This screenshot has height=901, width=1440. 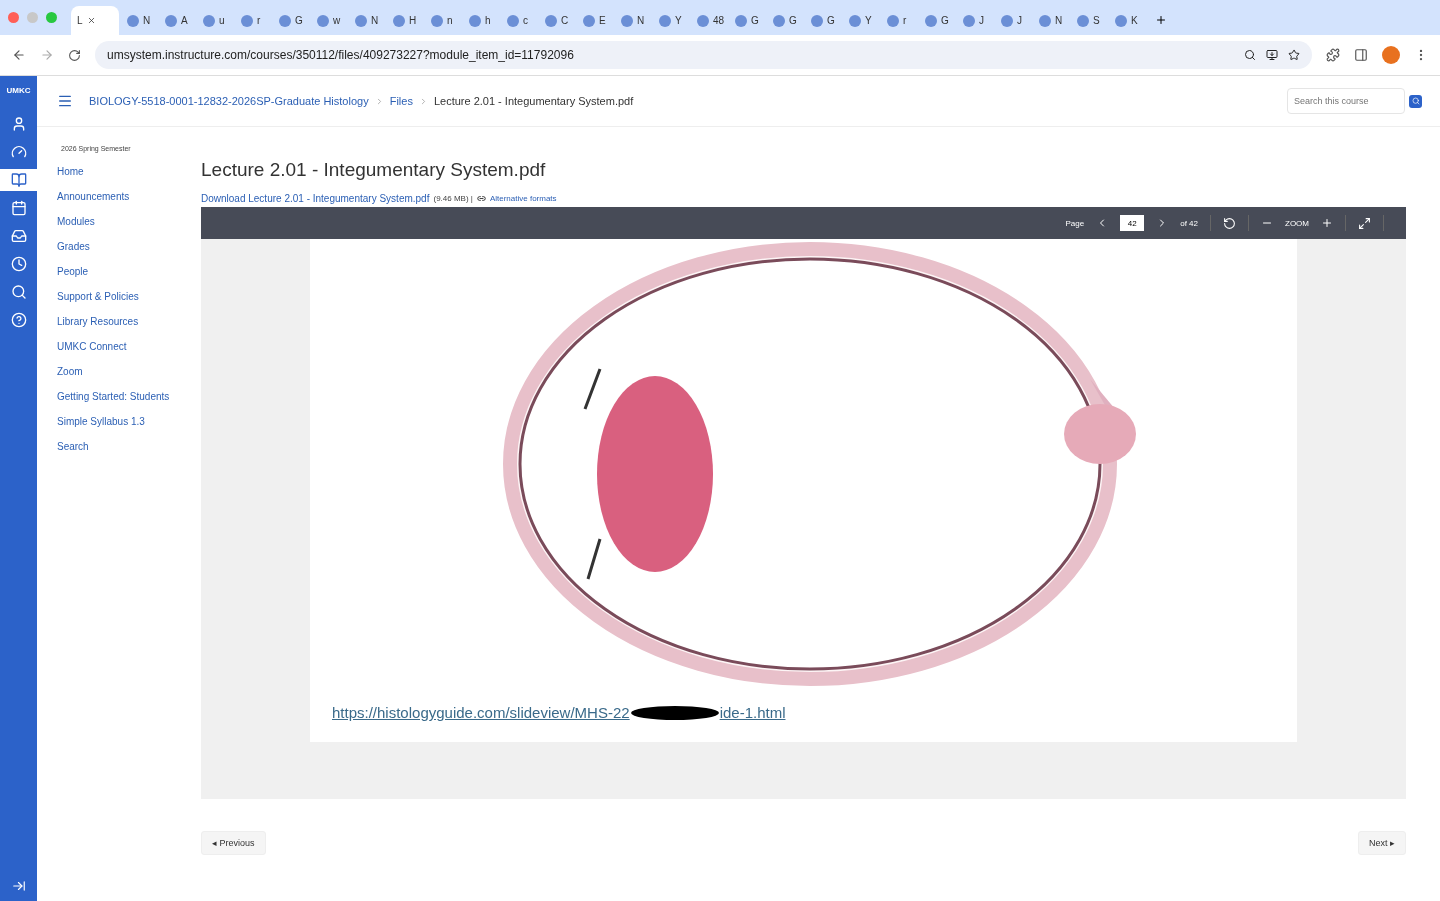 What do you see at coordinates (129, 272) in the screenshot?
I see `course-nav-link: People` at bounding box center [129, 272].